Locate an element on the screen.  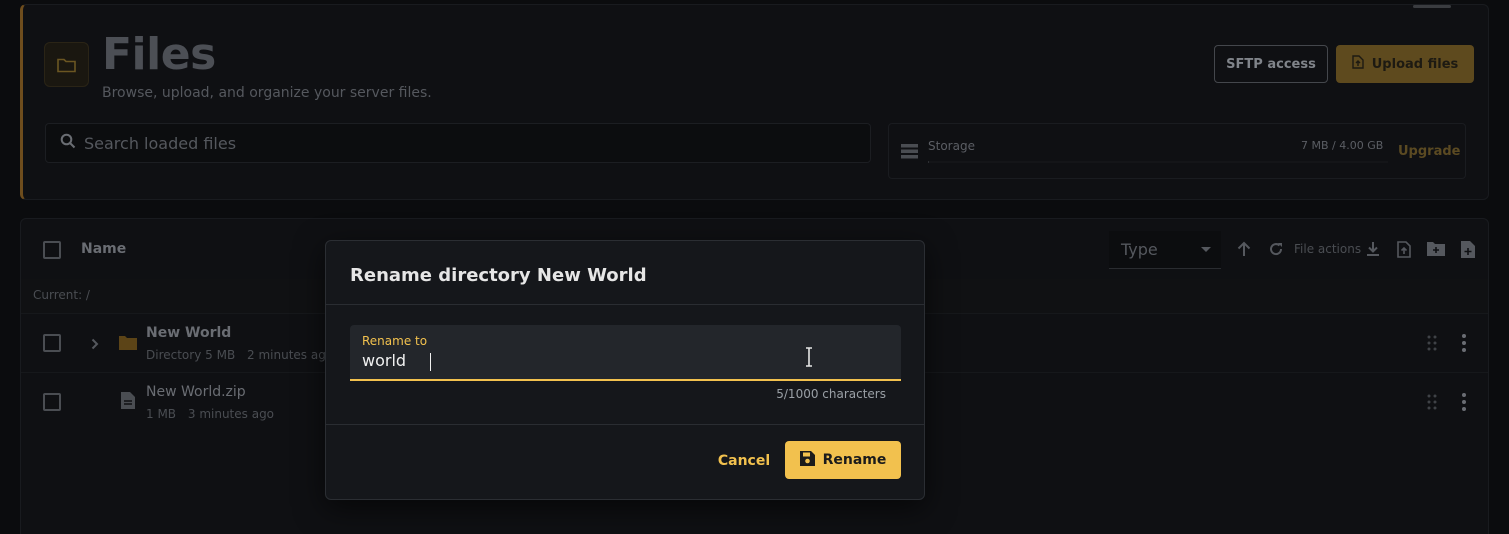
page-title: Files is located at coordinates (159, 54).